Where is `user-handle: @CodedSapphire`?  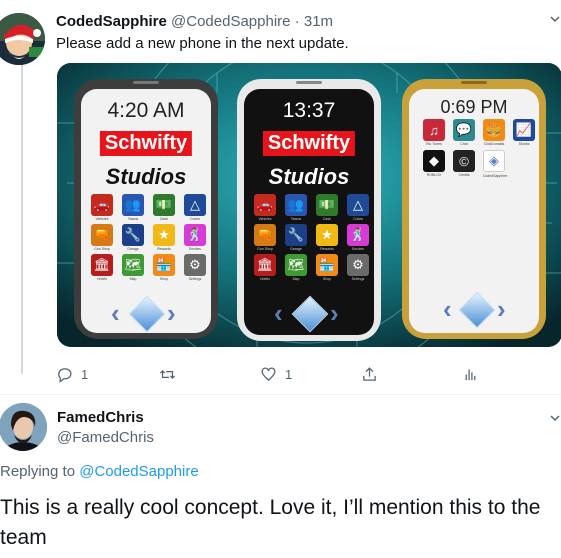
user-handle: @CodedSapphire is located at coordinates (230, 21).